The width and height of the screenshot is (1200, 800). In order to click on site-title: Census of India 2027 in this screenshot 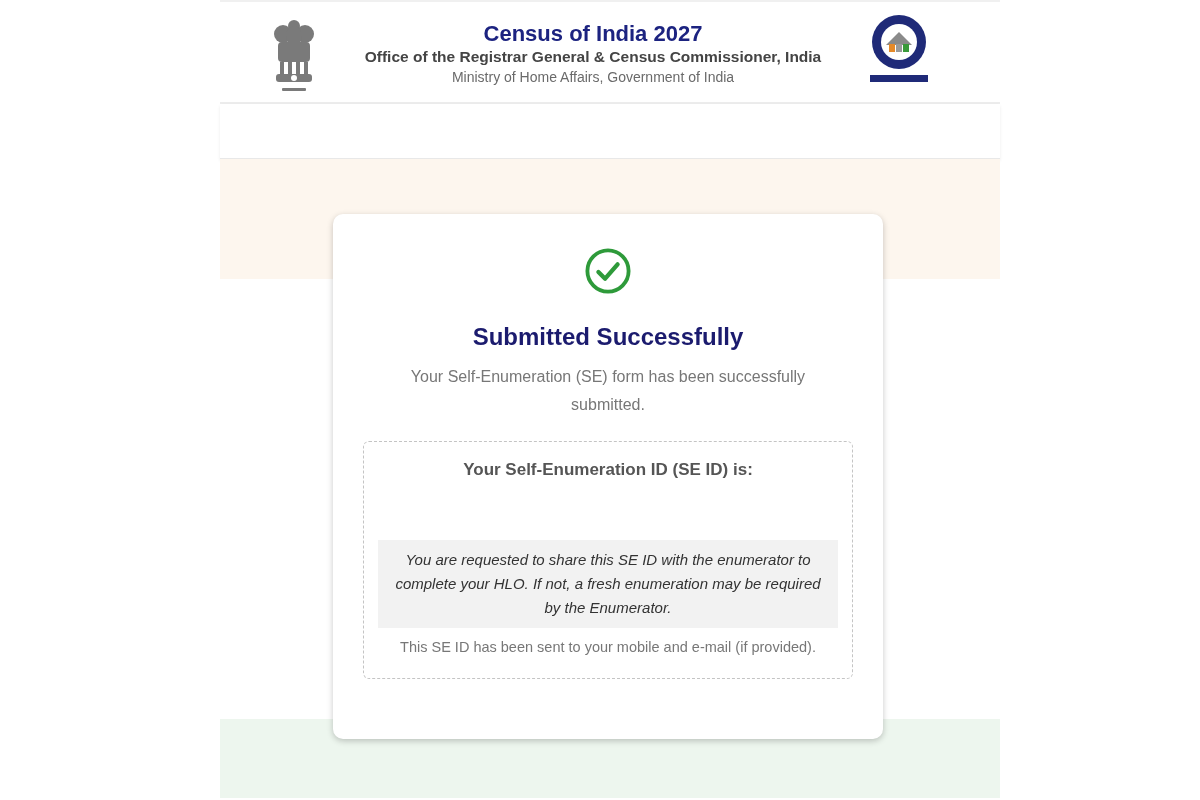, I will do `click(593, 34)`.